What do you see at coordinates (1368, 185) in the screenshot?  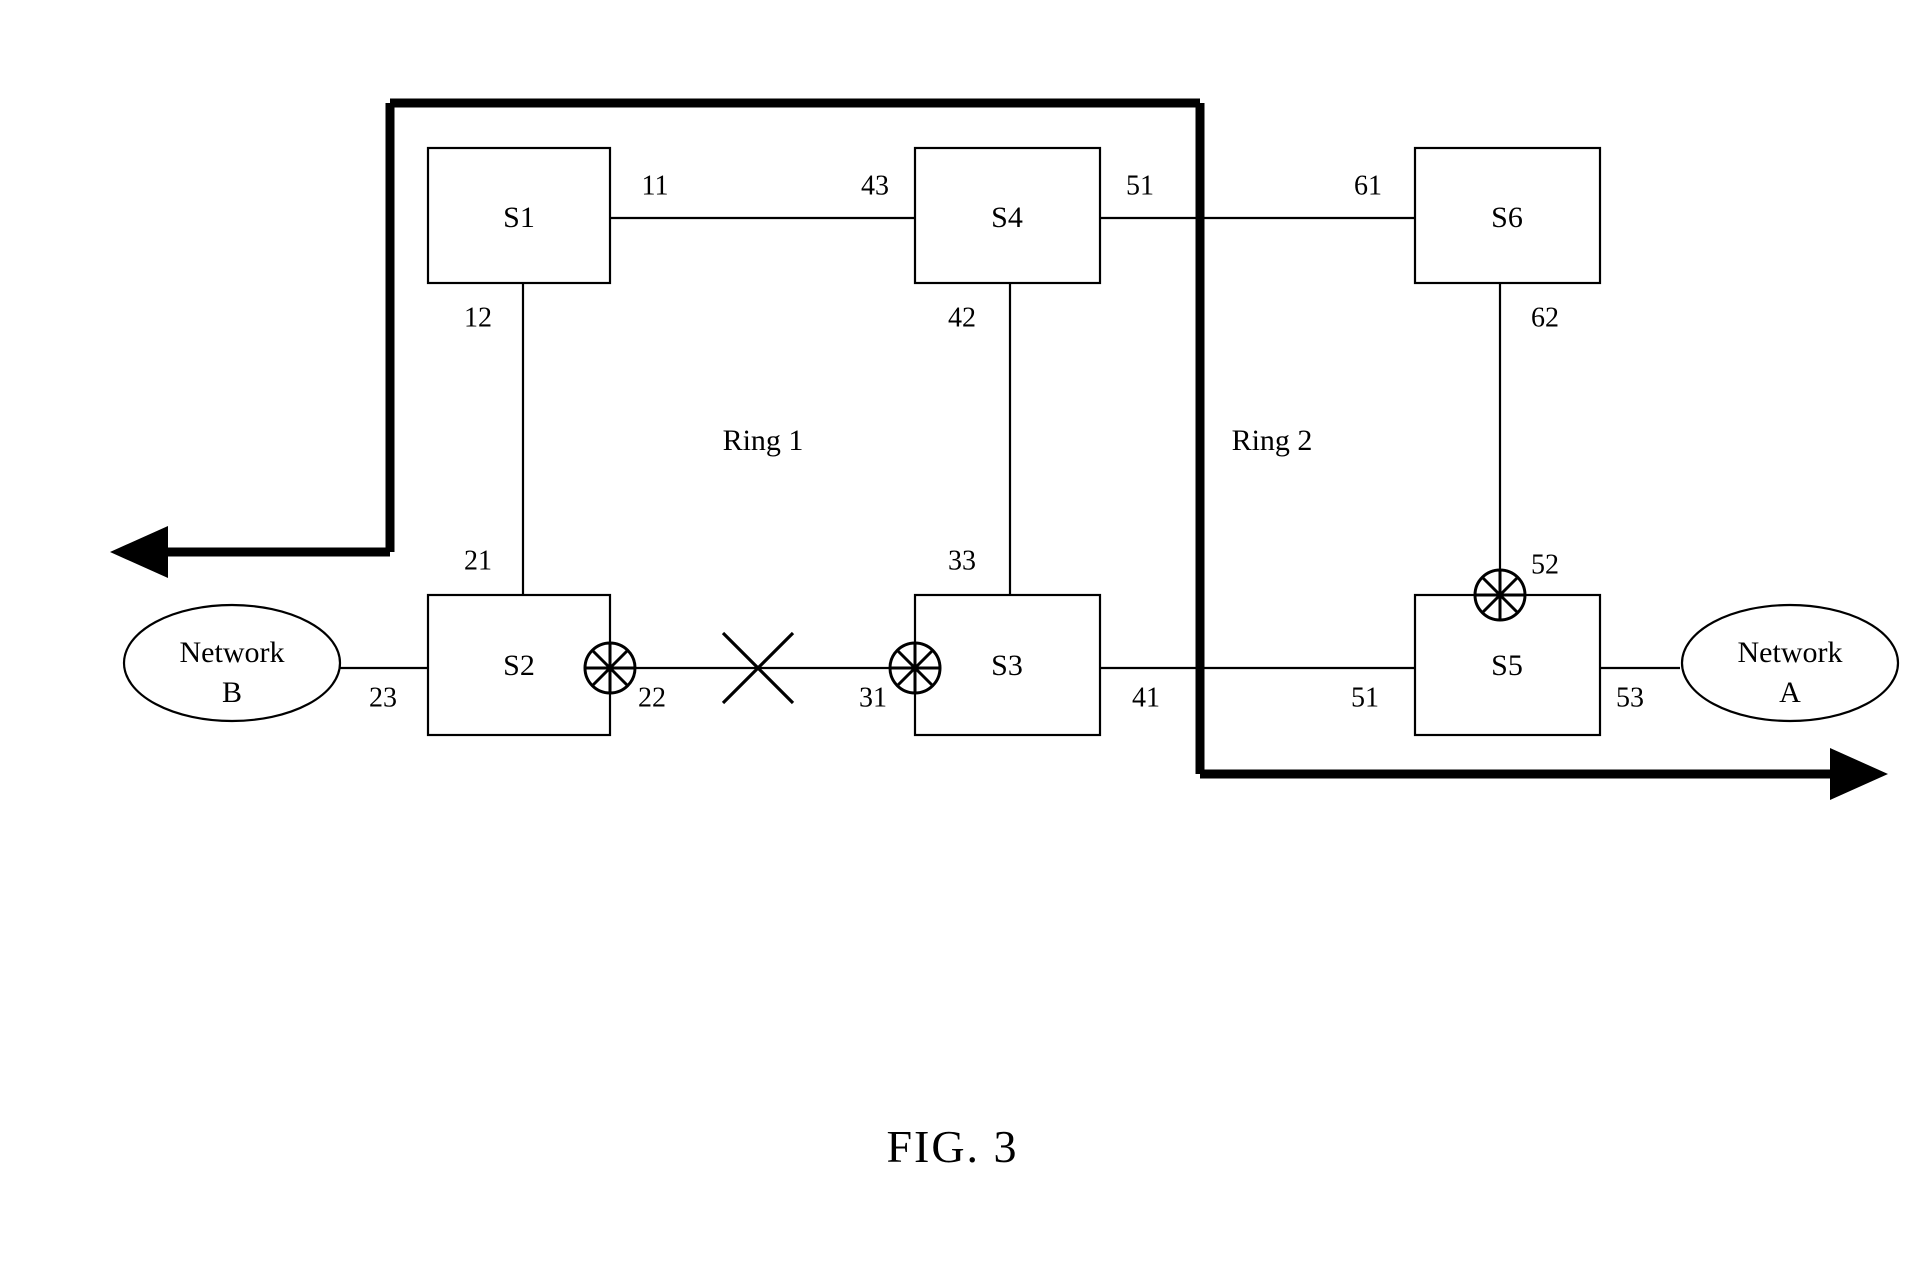 I see `port-label-61: 61` at bounding box center [1368, 185].